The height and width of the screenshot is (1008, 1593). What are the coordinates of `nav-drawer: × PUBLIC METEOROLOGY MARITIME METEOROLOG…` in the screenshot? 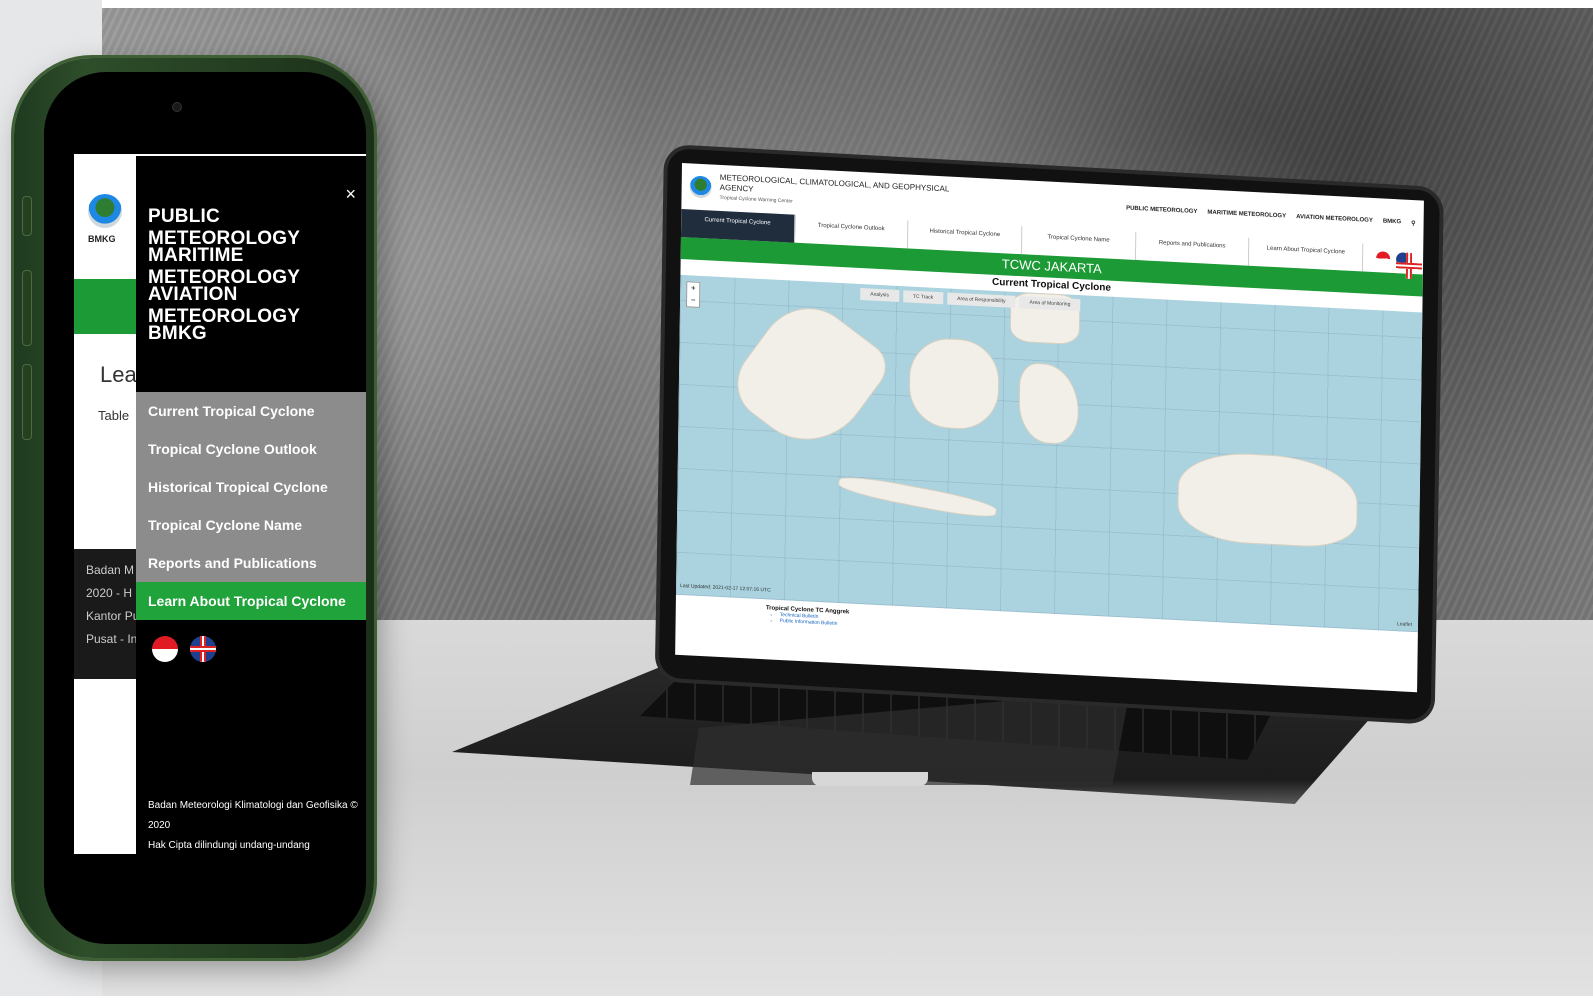 It's located at (251, 505).